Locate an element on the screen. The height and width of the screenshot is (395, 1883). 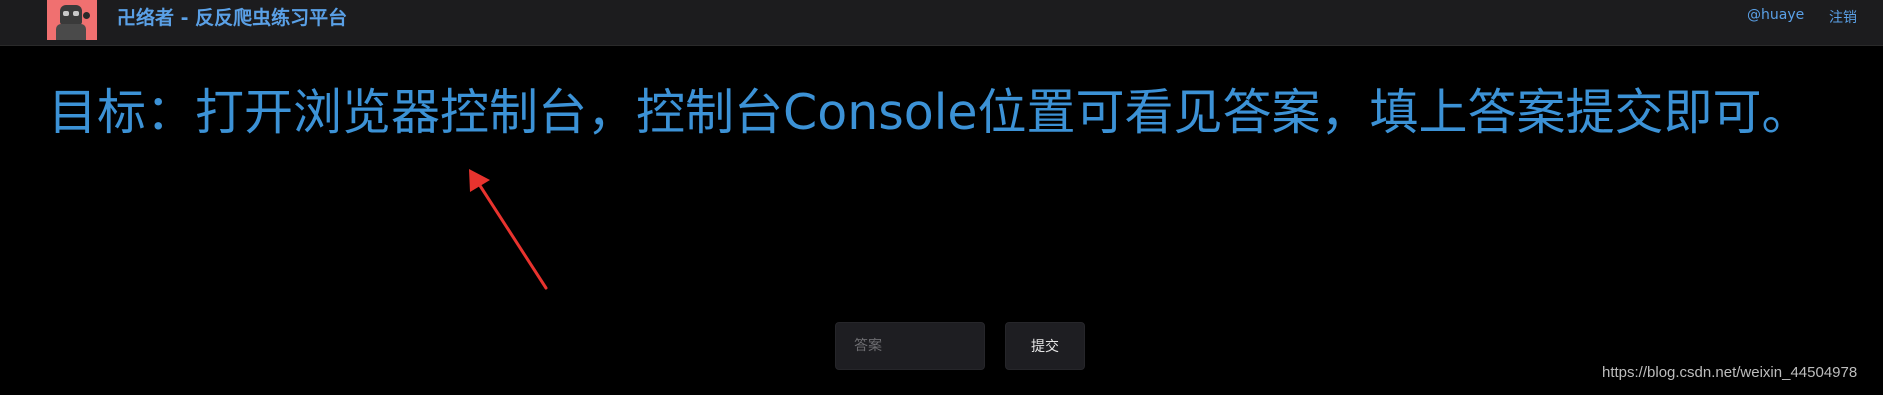
arrow-head-icon is located at coordinates (479, 180).